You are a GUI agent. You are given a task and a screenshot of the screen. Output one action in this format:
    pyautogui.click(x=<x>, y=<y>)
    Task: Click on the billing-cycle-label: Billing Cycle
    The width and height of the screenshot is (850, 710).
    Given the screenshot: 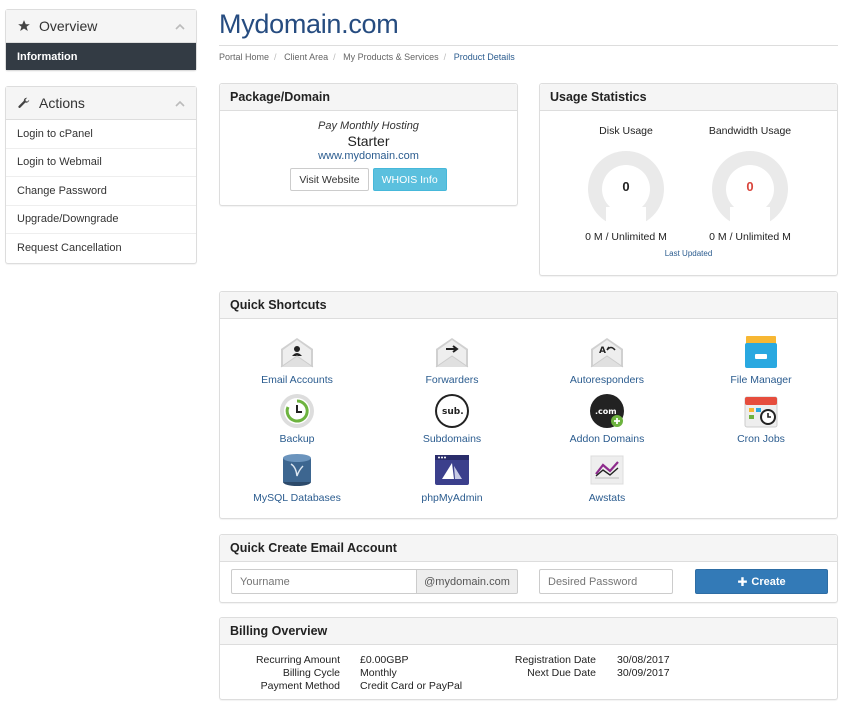 What is the action you would take?
    pyautogui.click(x=311, y=673)
    